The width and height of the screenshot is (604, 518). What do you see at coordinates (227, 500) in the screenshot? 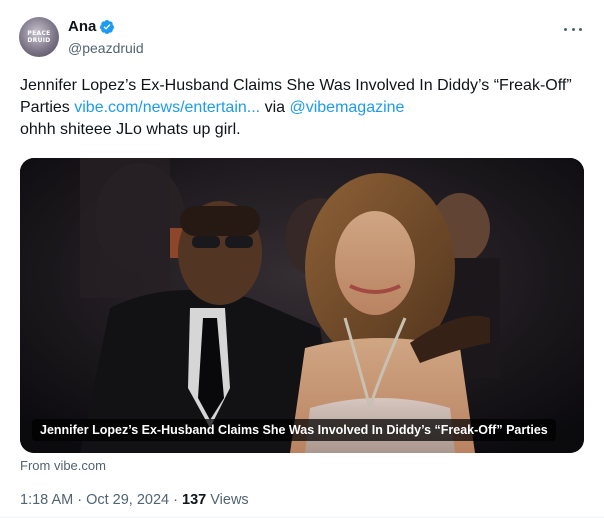
I see `views-label: Views` at bounding box center [227, 500].